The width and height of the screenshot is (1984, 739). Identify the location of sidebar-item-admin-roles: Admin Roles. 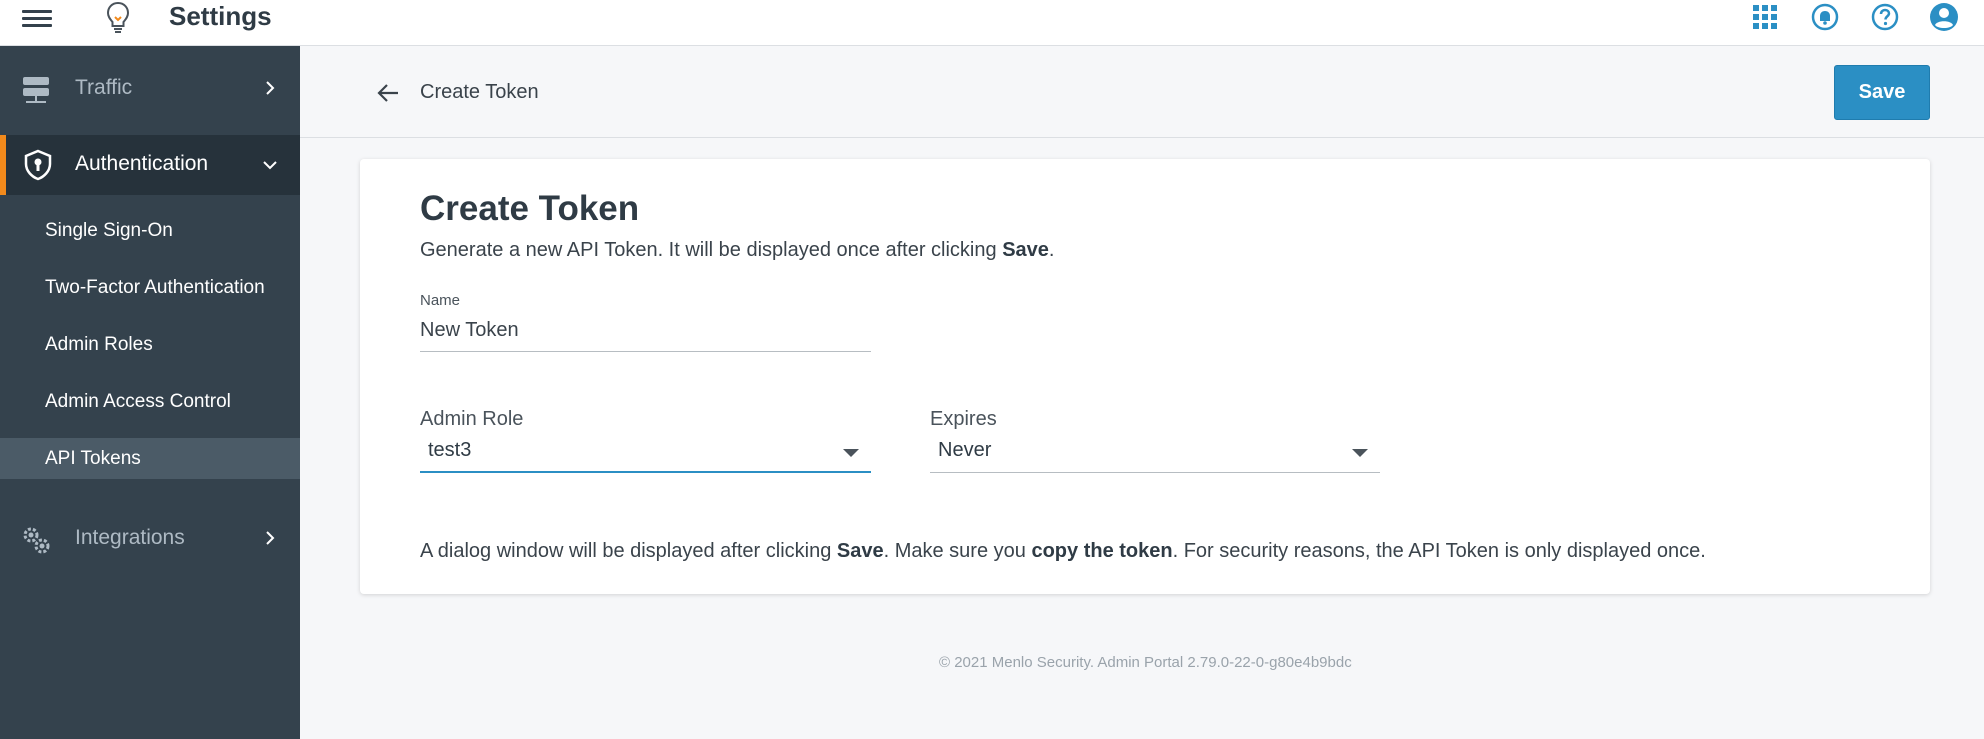
(150, 344).